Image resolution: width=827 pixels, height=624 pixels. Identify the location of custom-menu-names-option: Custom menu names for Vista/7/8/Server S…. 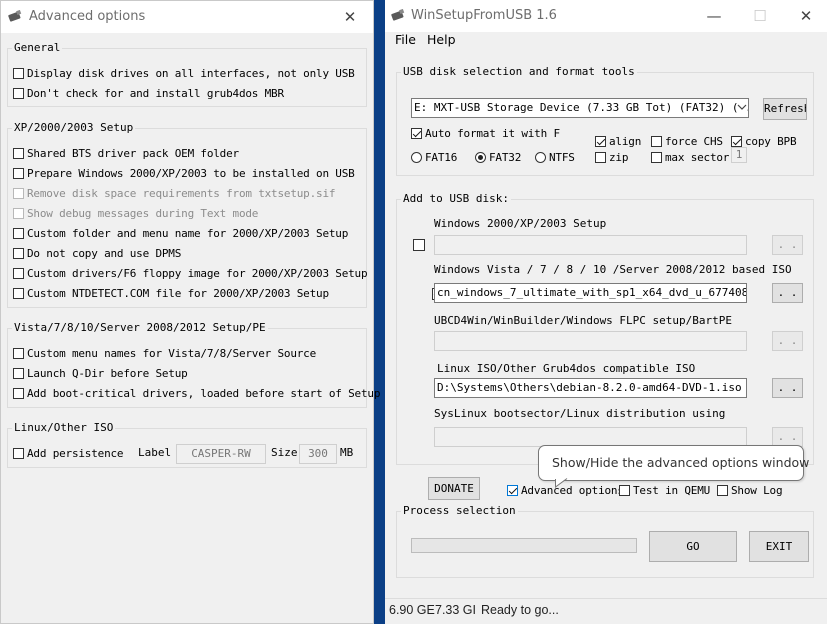
(164, 353).